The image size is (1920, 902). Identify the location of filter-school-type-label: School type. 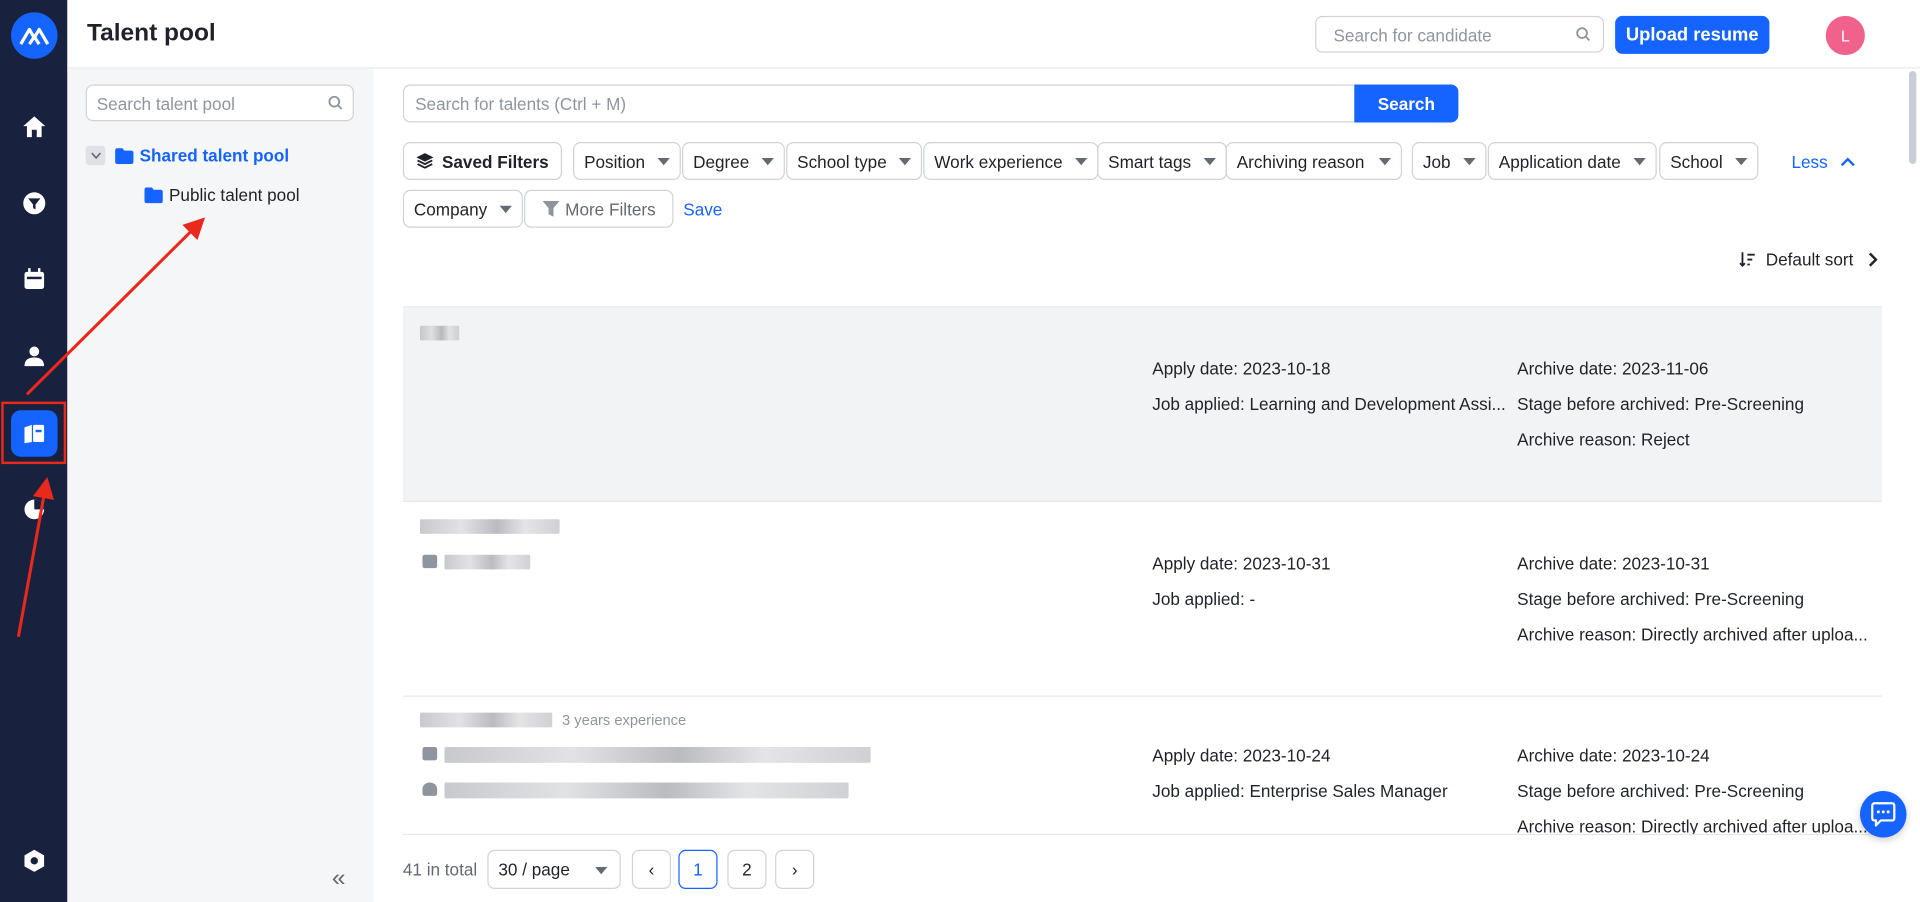
(842, 161).